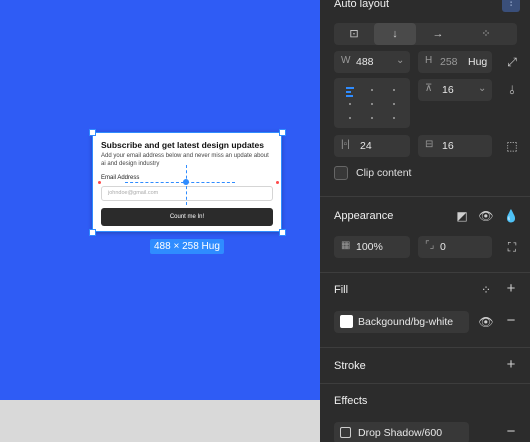  What do you see at coordinates (430, 245) in the screenshot?
I see `corner-radius-icon: ⌜⌟` at bounding box center [430, 245].